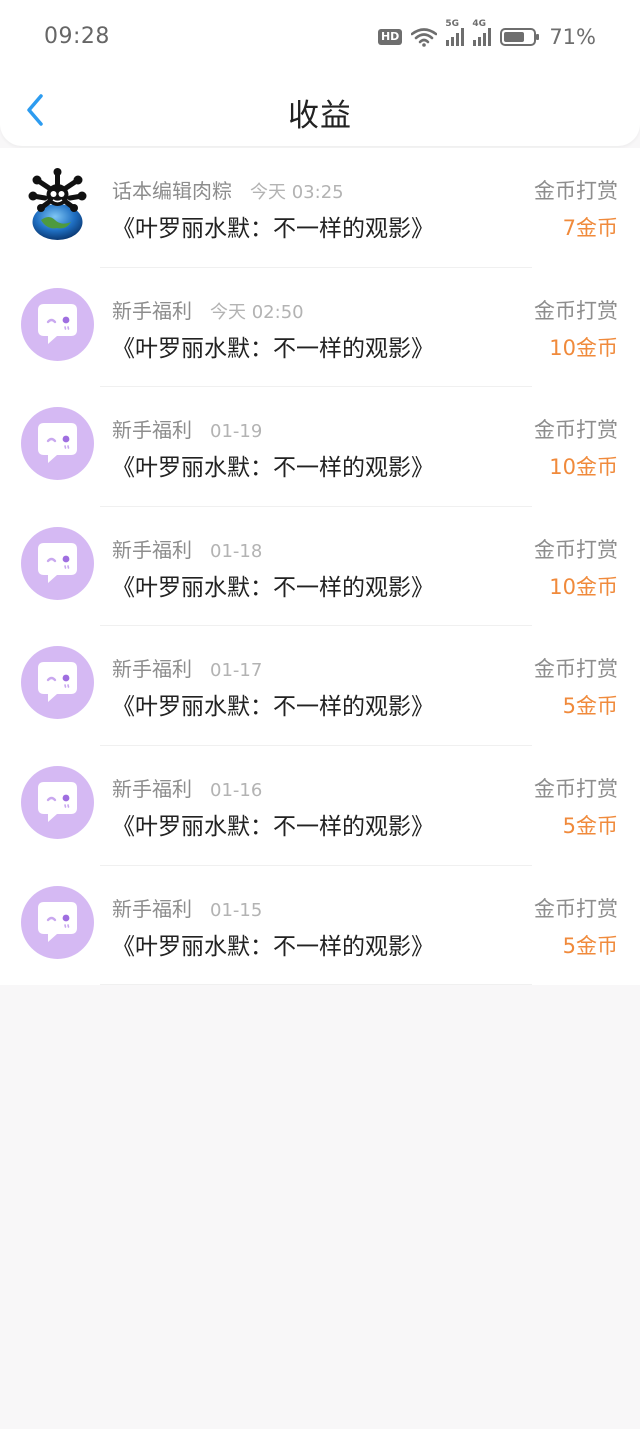 The height and width of the screenshot is (1429, 640). Describe the element at coordinates (236, 790) in the screenshot. I see `earning-date: 01-16` at that location.